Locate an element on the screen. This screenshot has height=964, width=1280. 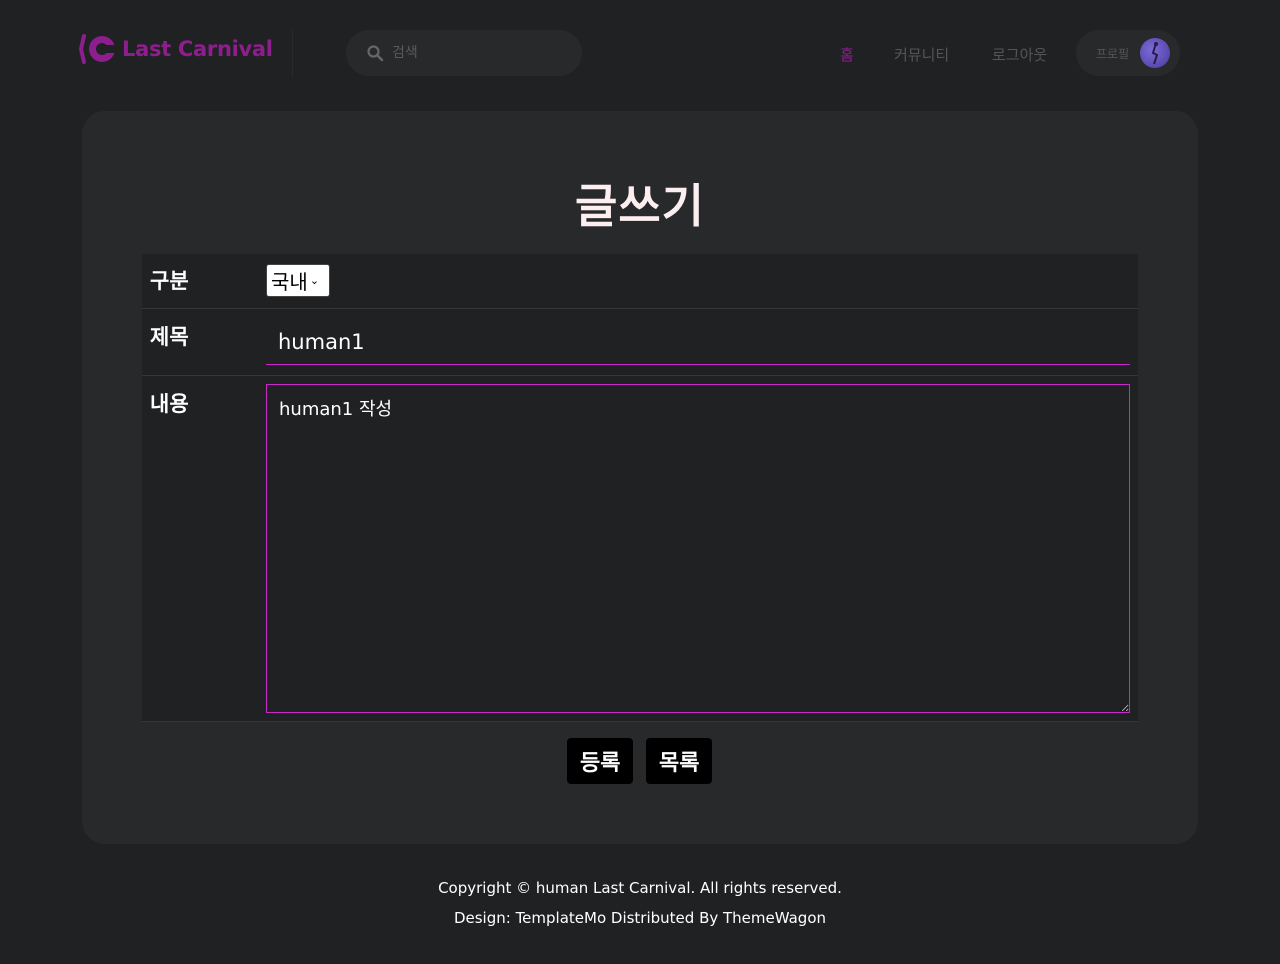
category-select: 국내 ⌄ is located at coordinates (298, 280).